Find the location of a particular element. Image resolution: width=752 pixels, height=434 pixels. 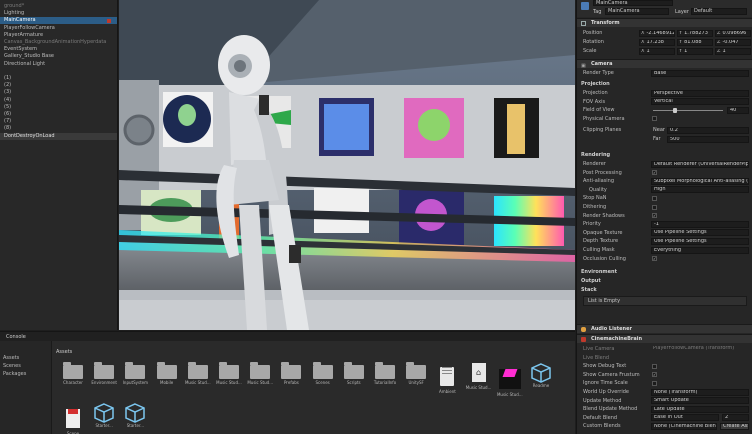

hierarchy-item: MainCamera is located at coordinates (58, 21).